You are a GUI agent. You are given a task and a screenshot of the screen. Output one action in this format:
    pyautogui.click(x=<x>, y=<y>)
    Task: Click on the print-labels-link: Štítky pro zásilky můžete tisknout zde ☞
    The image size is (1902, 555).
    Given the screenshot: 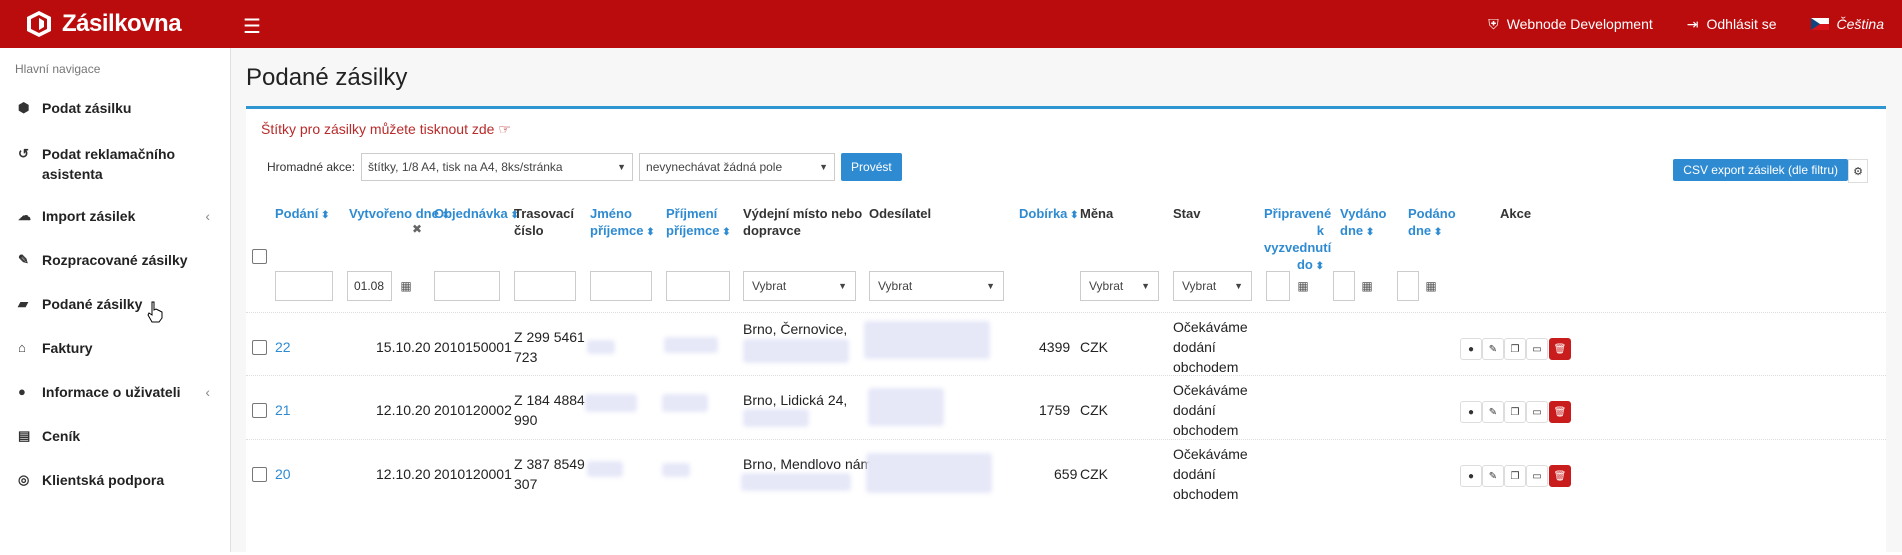 What is the action you would take?
    pyautogui.click(x=386, y=129)
    